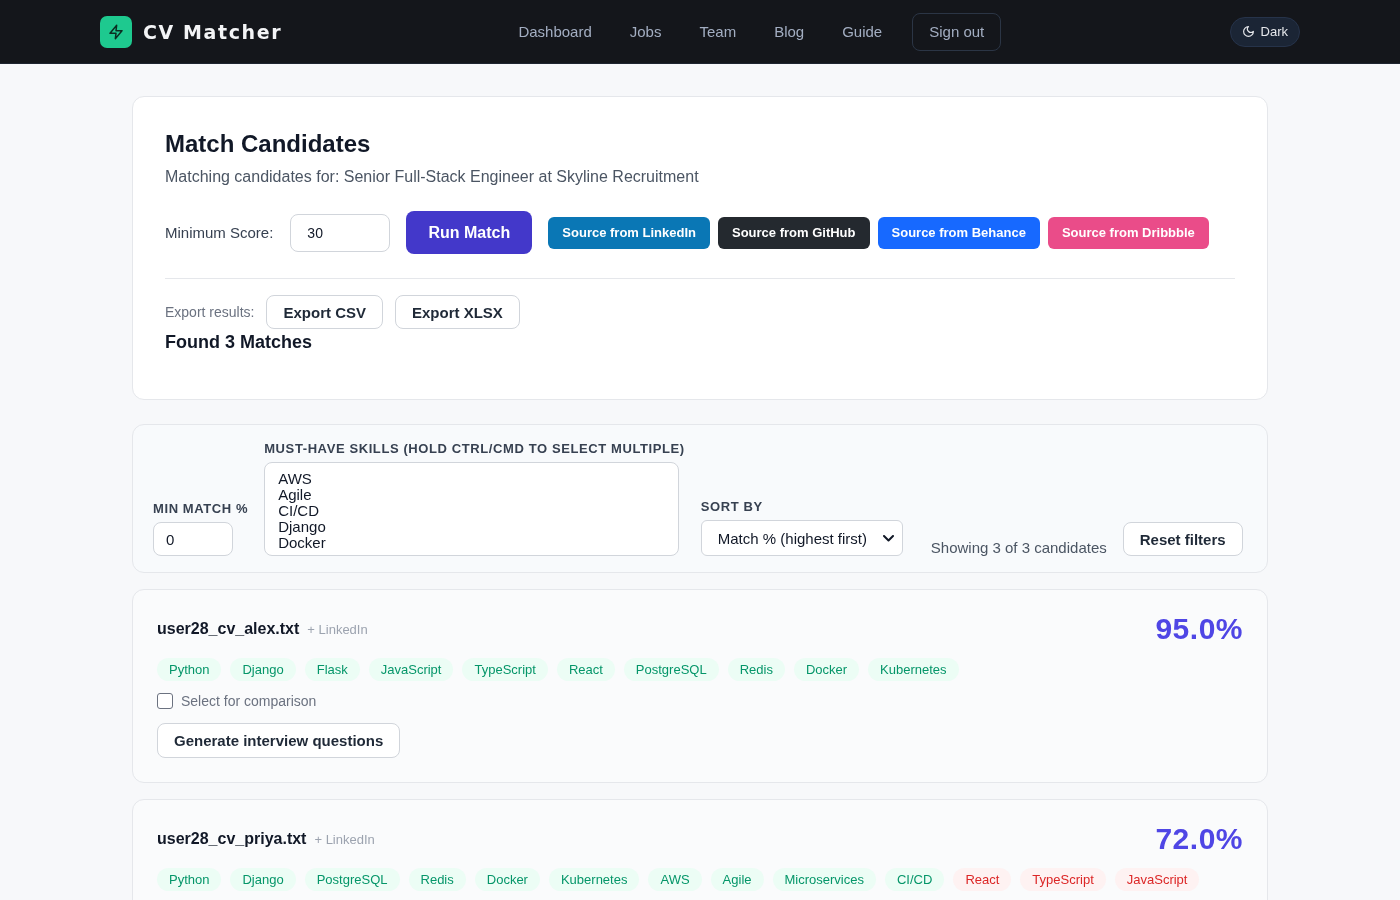 This screenshot has width=1400, height=900. Describe the element at coordinates (957, 31) in the screenshot. I see `sign-out-button: Sign out` at that location.